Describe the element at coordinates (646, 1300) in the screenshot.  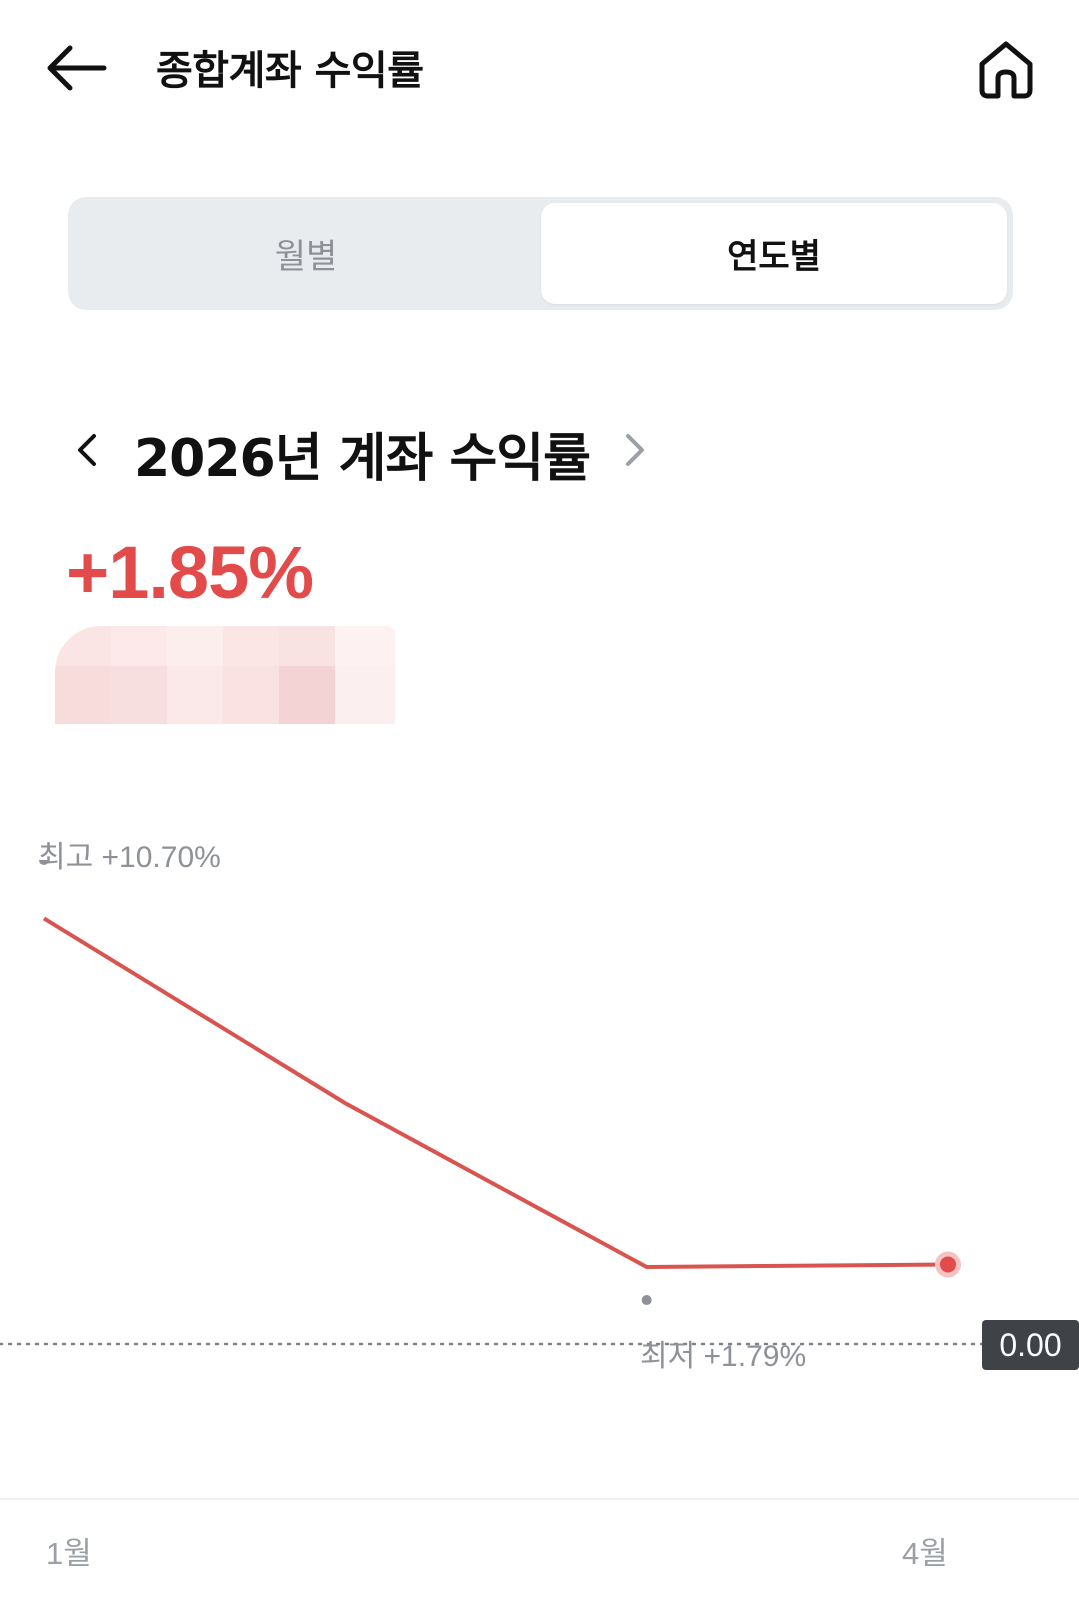
I see `low-marker-dot` at that location.